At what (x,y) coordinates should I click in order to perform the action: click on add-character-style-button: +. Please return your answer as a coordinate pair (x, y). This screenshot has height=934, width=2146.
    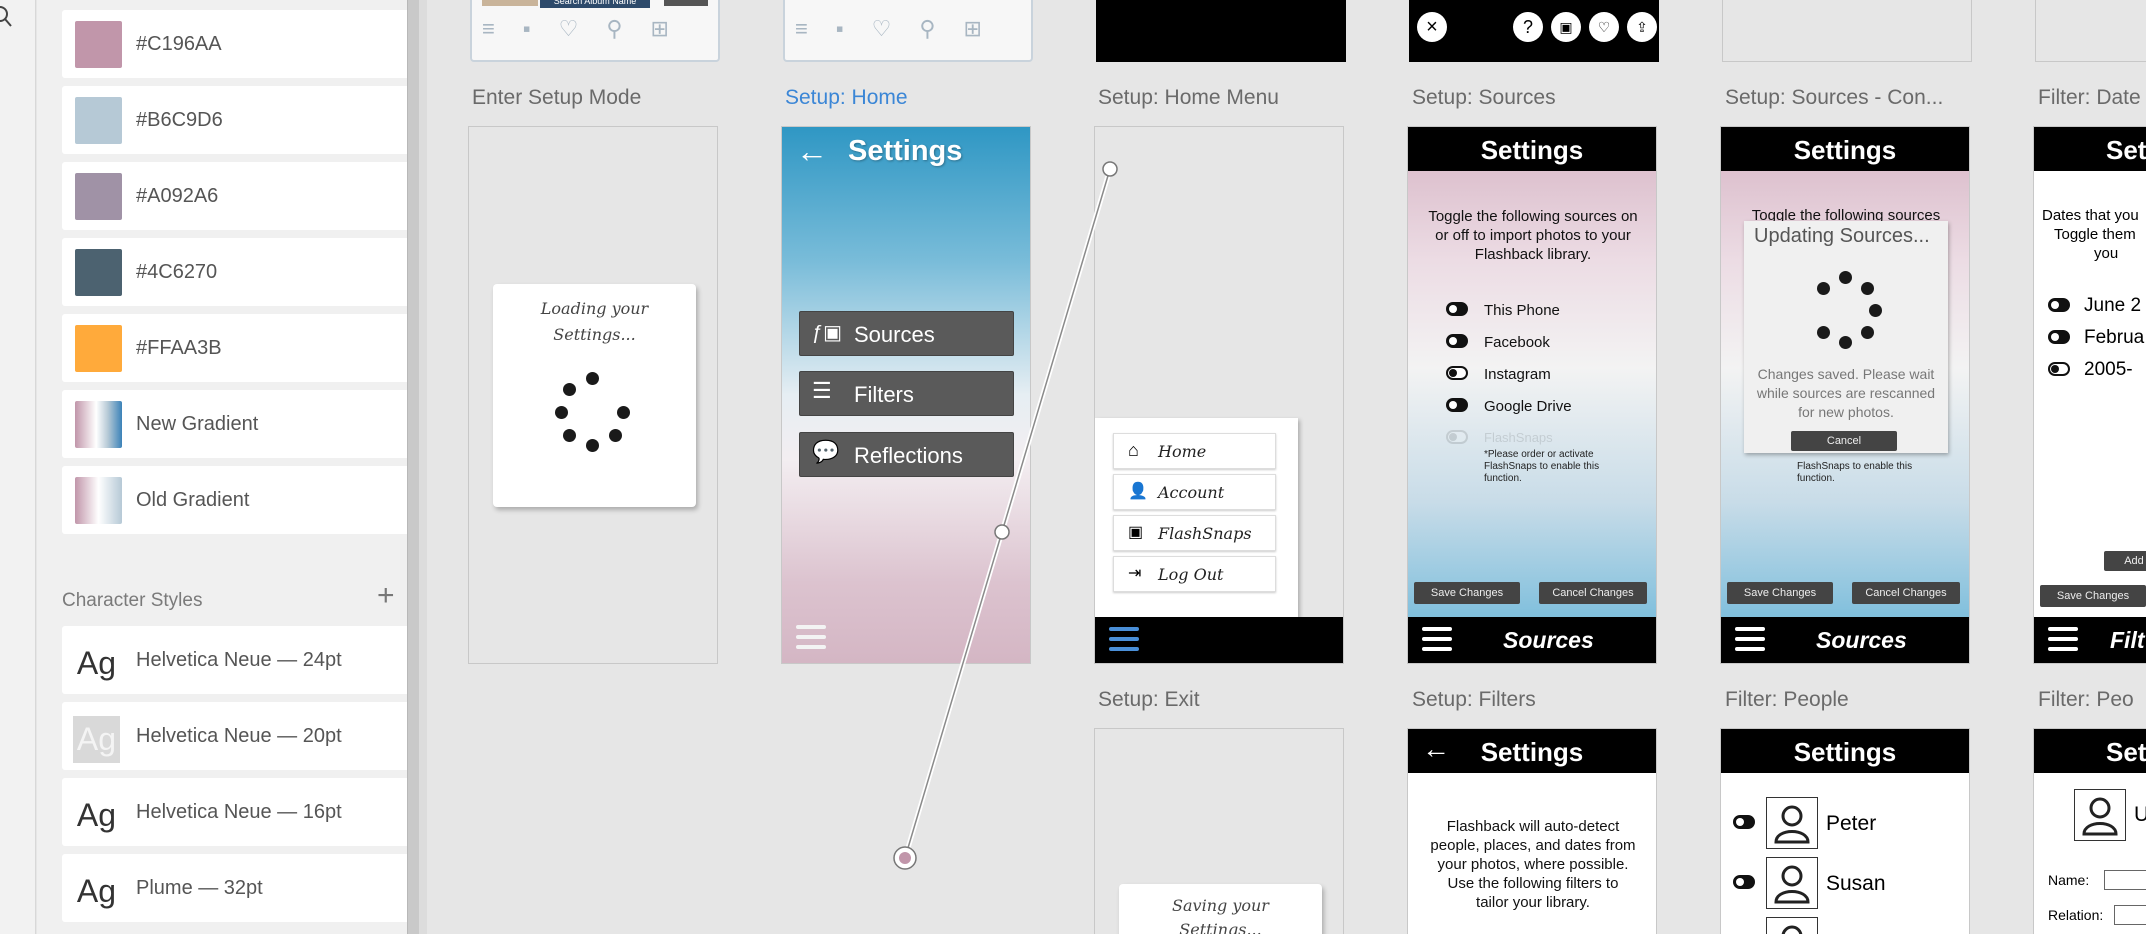
    Looking at the image, I should click on (386, 596).